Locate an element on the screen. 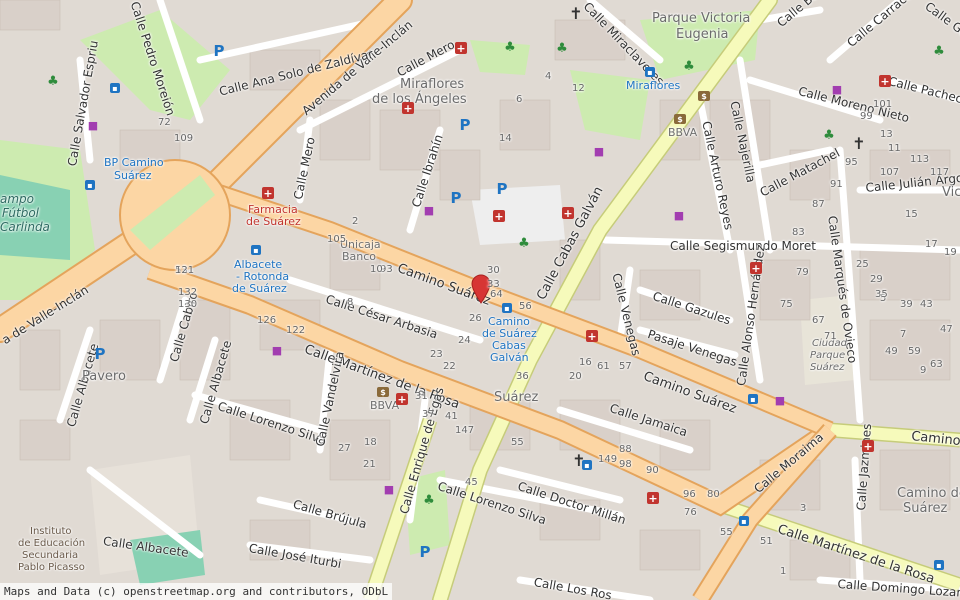  house-number: 37 is located at coordinates (428, 414).